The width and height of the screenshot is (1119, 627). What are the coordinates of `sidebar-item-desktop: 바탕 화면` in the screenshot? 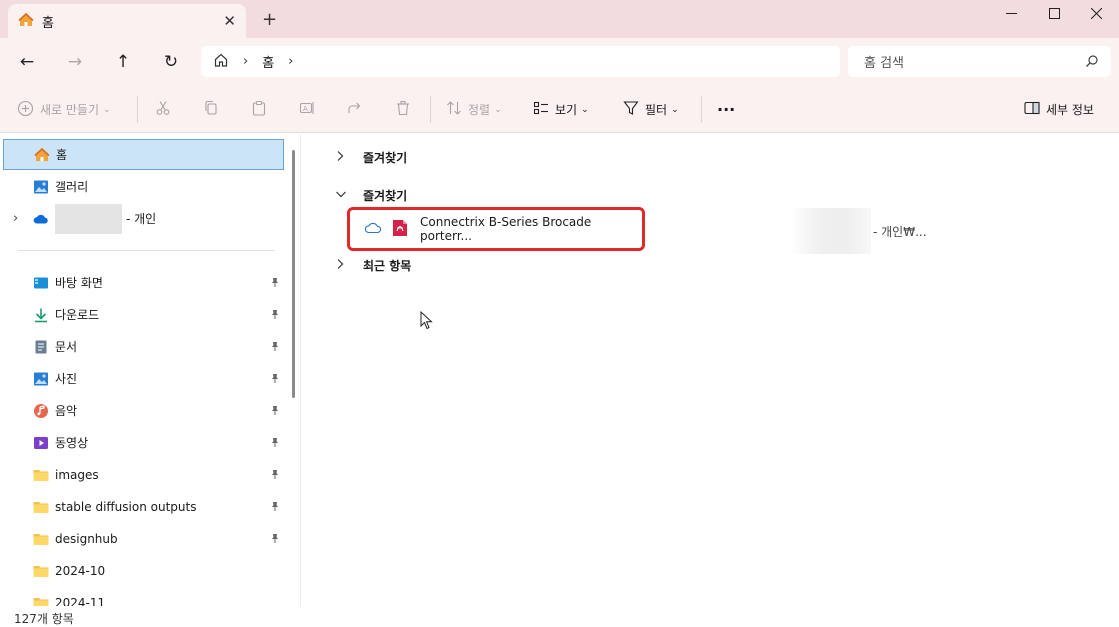 It's located at (143, 282).